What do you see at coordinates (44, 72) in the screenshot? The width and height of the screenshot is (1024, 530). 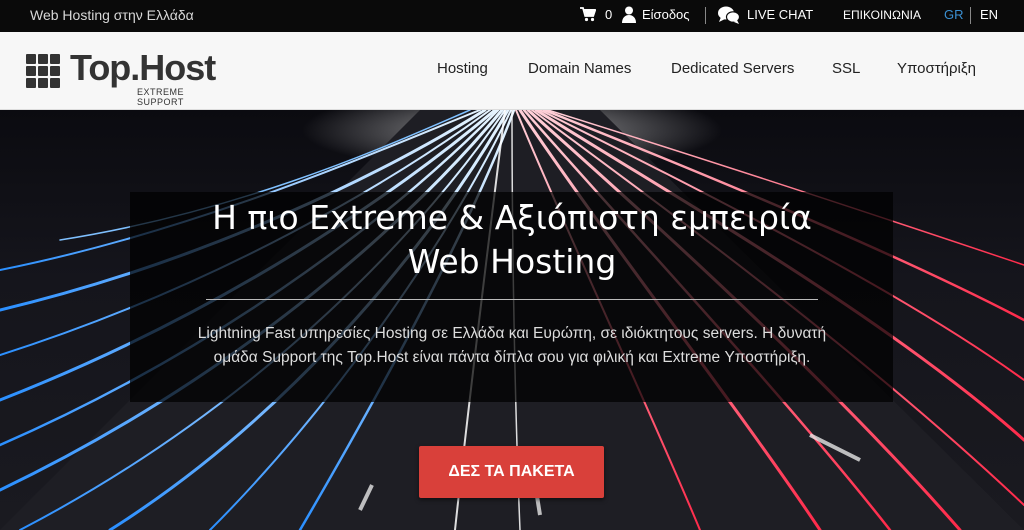 I see `logo-grid-icon` at bounding box center [44, 72].